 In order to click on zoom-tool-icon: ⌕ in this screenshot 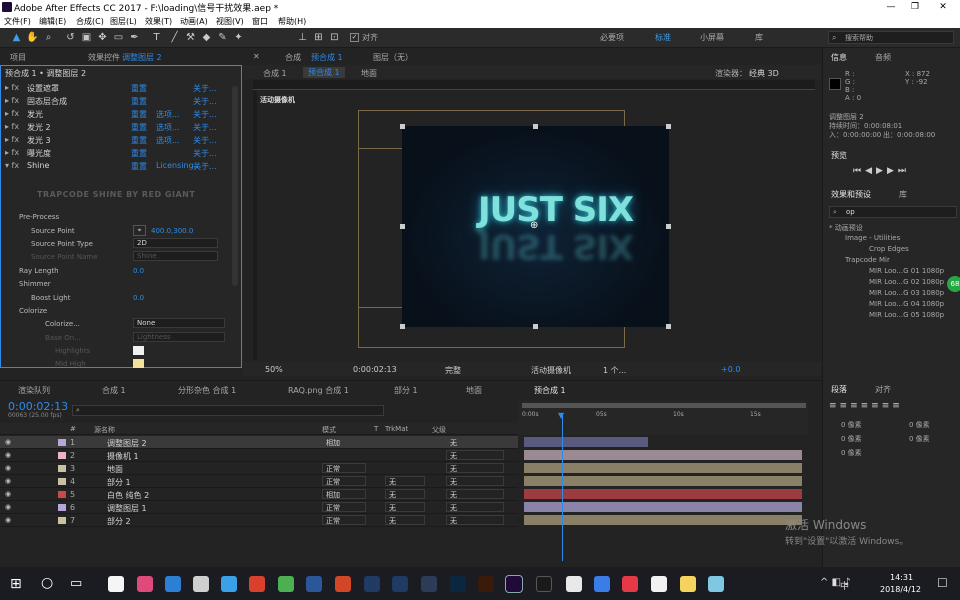, I will do `click(48, 37)`.